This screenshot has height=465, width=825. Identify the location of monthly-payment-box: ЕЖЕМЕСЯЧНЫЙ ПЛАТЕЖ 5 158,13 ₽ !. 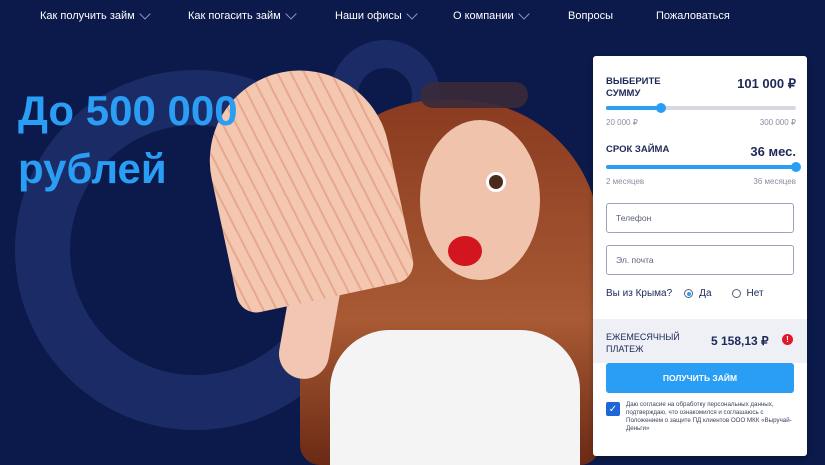
(700, 341).